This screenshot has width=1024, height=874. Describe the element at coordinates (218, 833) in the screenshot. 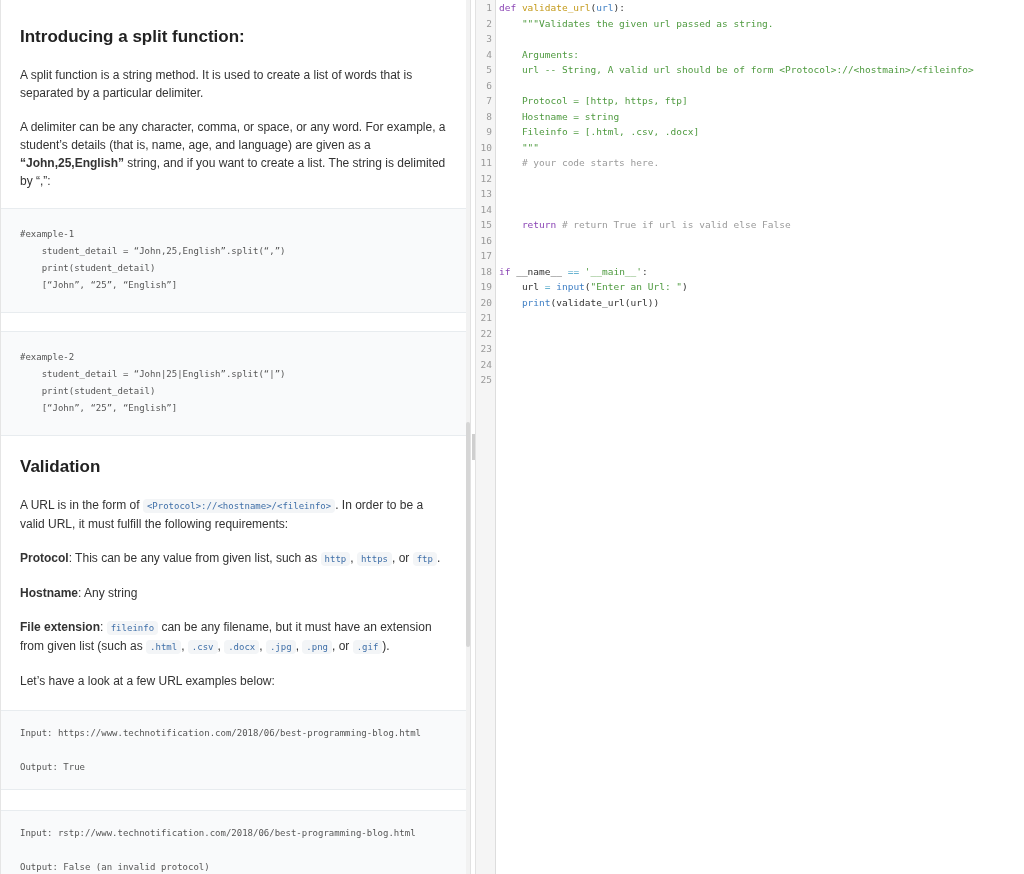

I see `code-line: Input: rstp://www.technotification.com/2018/06/best-programming-blog.html` at that location.